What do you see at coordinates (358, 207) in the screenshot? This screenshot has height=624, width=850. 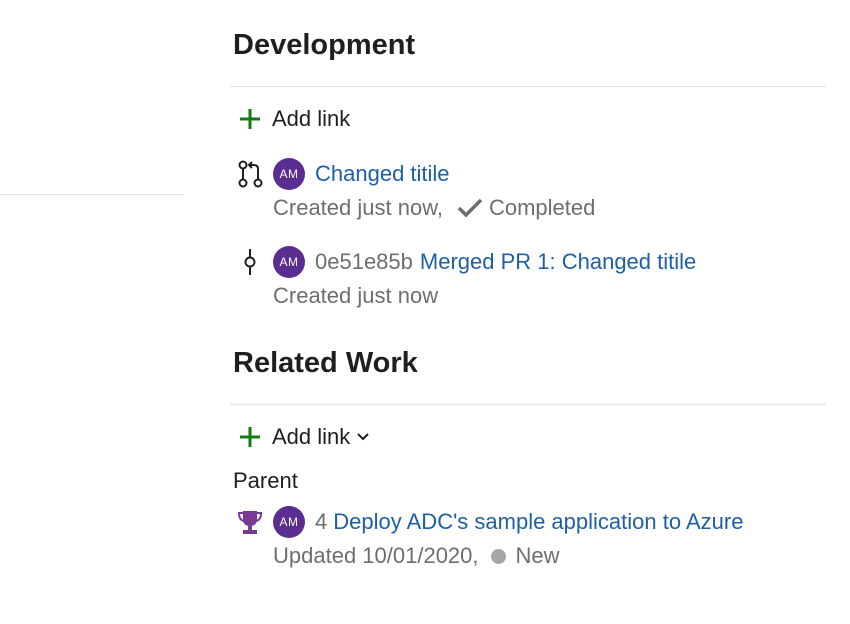 I see `pull-request-created-text: Created just now,` at bounding box center [358, 207].